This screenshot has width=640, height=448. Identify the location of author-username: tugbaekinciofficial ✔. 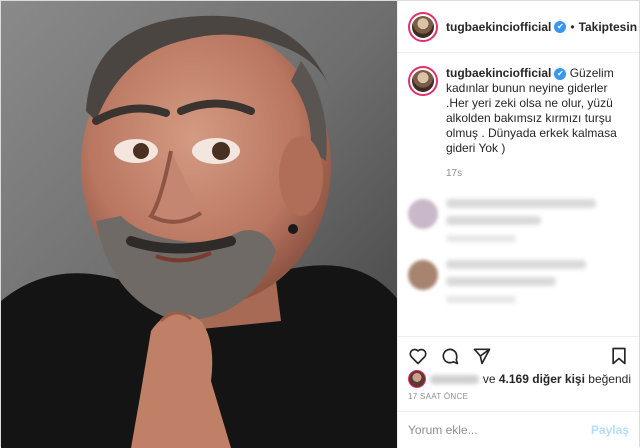
(506, 27).